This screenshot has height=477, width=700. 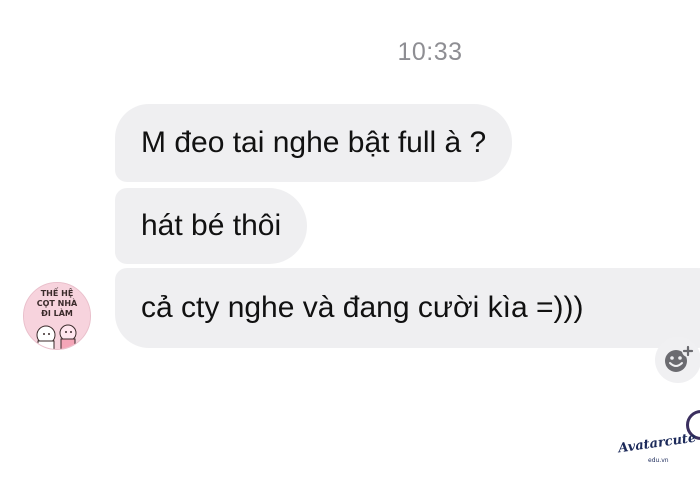 What do you see at coordinates (362, 307) in the screenshot?
I see `message-text: cả cty nghe và đang cười kìa =)))` at bounding box center [362, 307].